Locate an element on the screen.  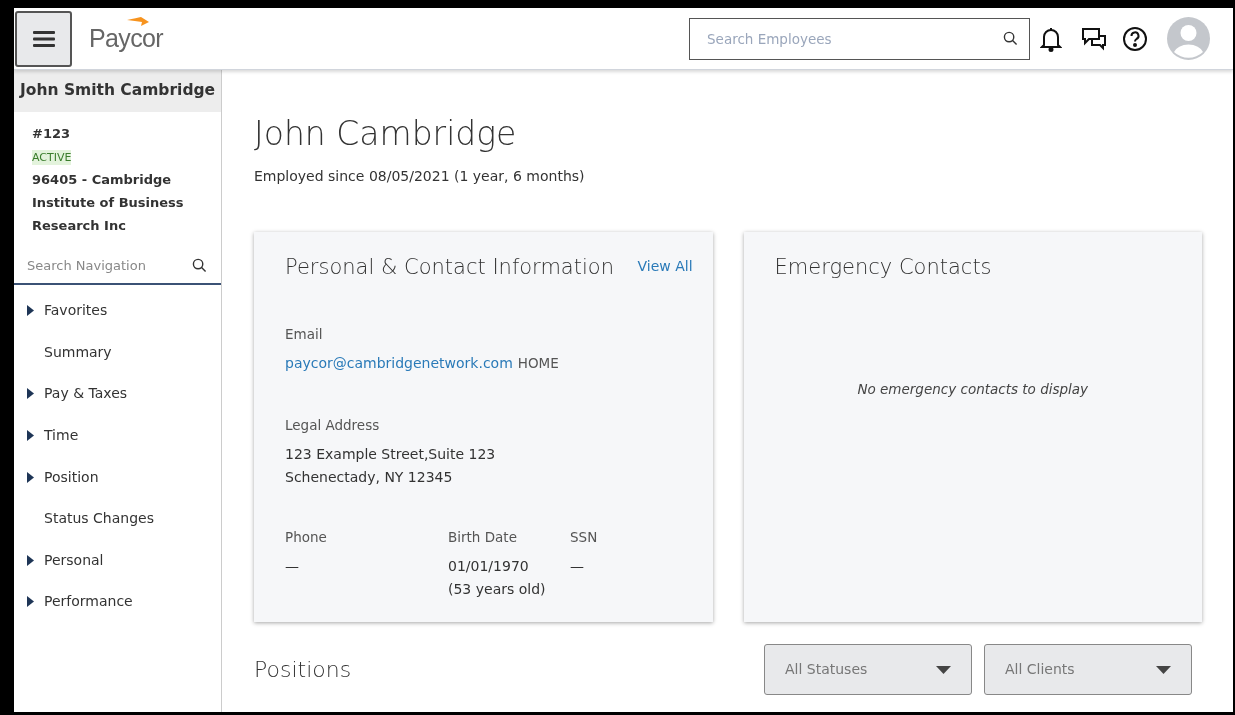
menu-icon is located at coordinates (43, 38).